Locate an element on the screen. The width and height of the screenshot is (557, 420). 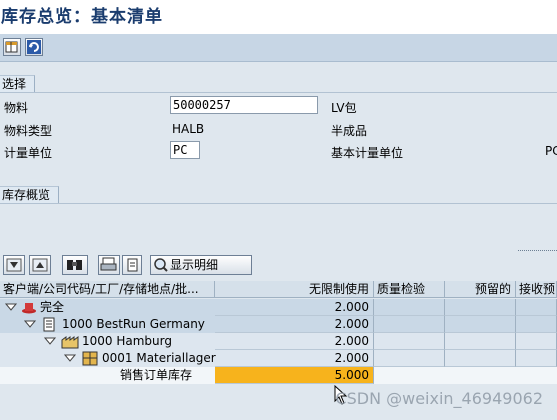
expand-button is located at coordinates (14, 265).